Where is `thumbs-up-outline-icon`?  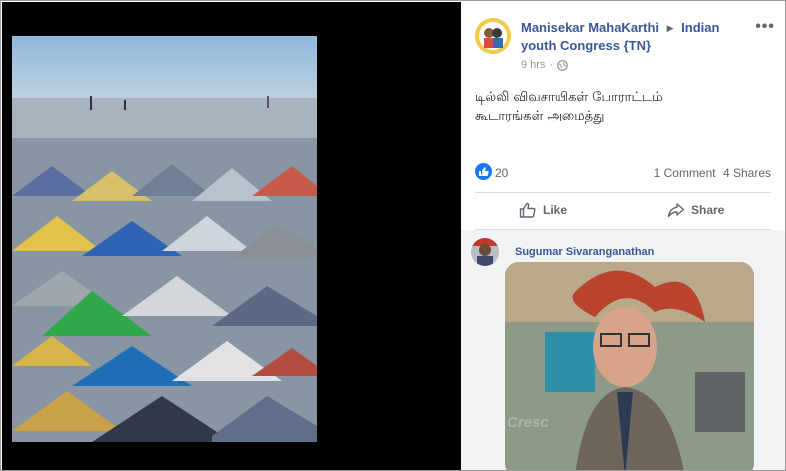 thumbs-up-outline-icon is located at coordinates (527, 210).